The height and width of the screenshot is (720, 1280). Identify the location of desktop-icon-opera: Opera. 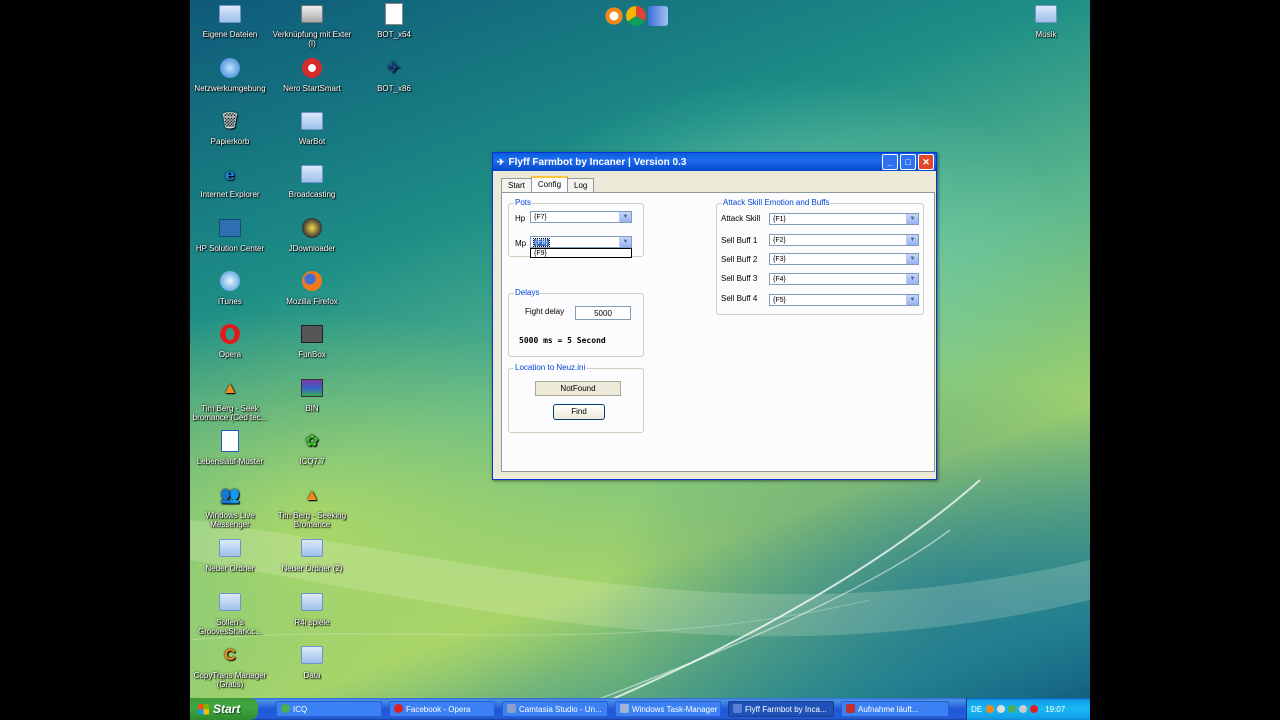
(231, 340).